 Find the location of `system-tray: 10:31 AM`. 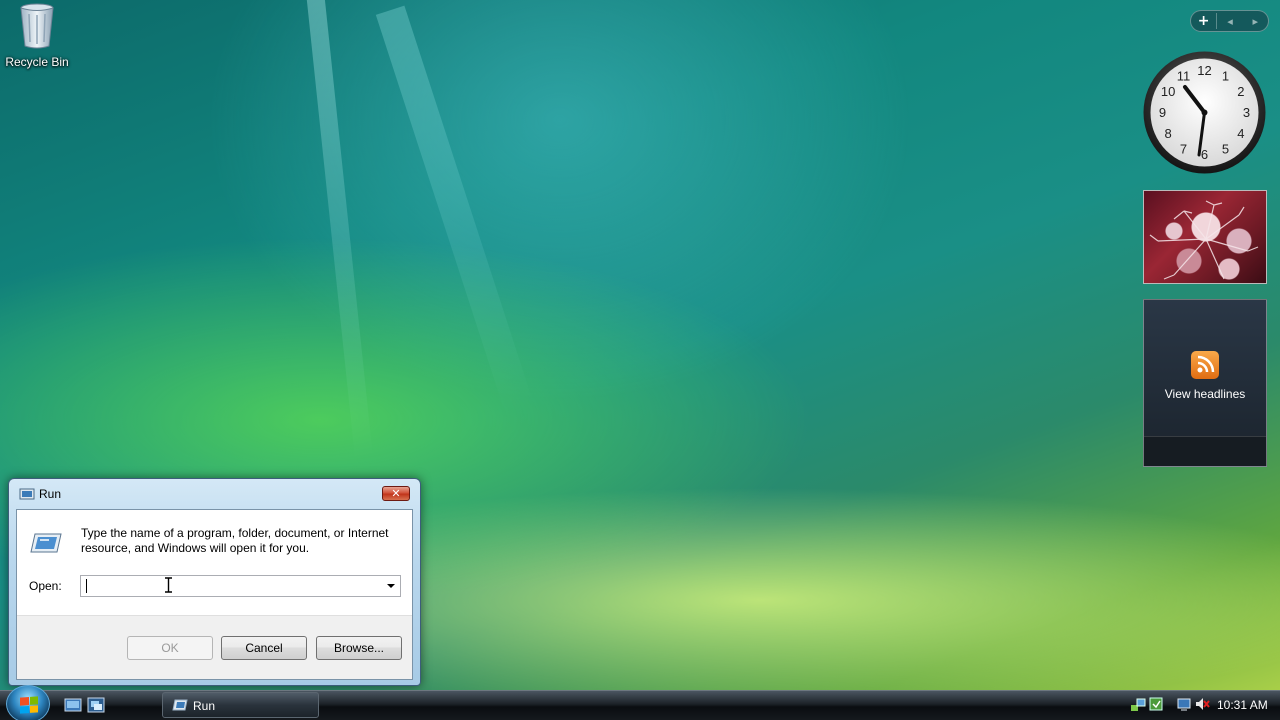

system-tray: 10:31 AM is located at coordinates (1203, 705).